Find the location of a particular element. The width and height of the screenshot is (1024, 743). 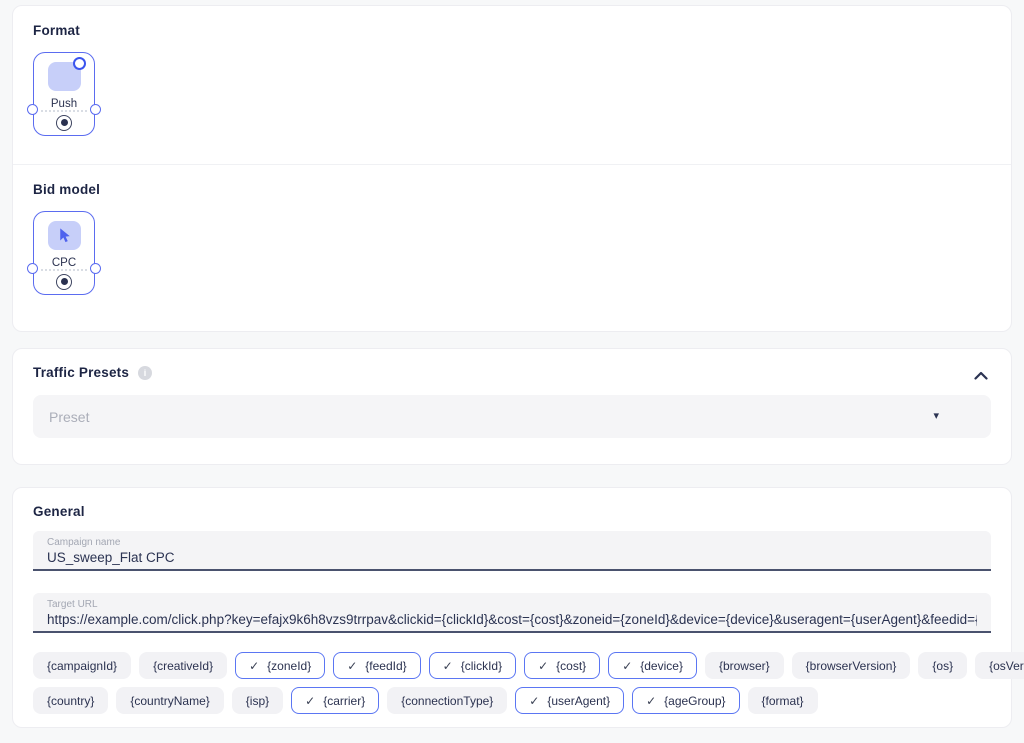

cursor-icon is located at coordinates (64, 235).